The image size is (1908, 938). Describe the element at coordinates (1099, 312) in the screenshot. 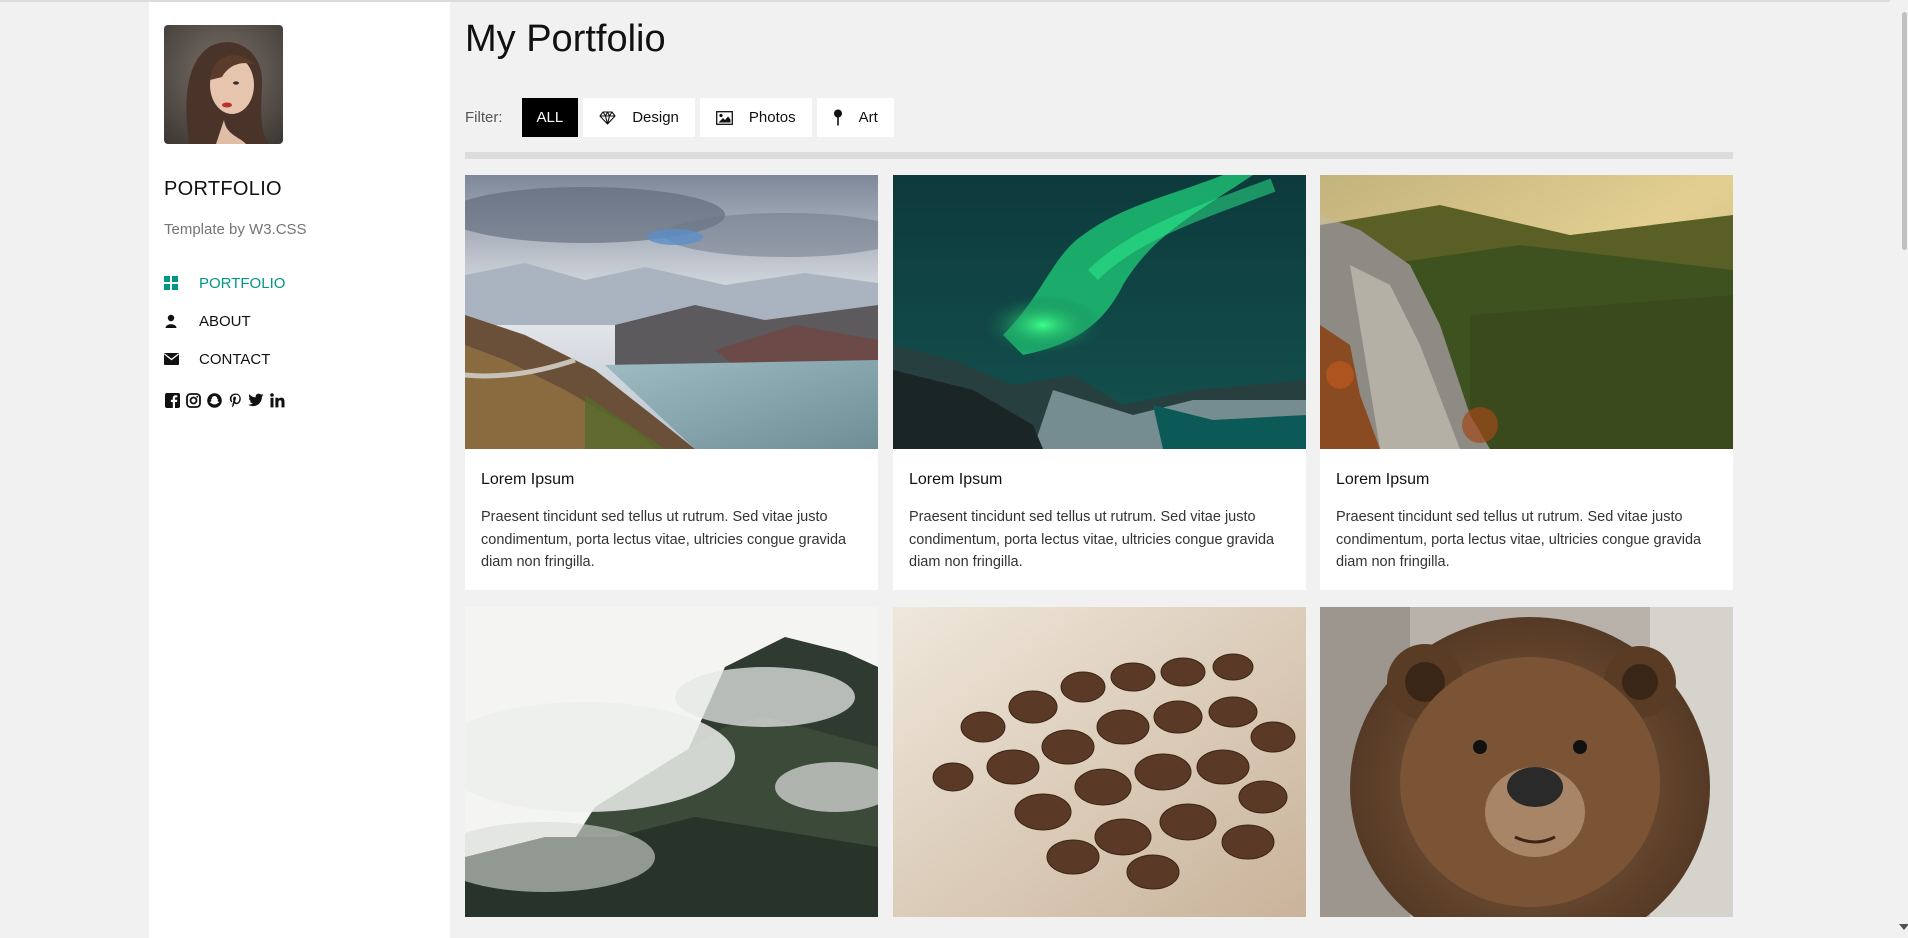

I see `northern-lights-image` at that location.